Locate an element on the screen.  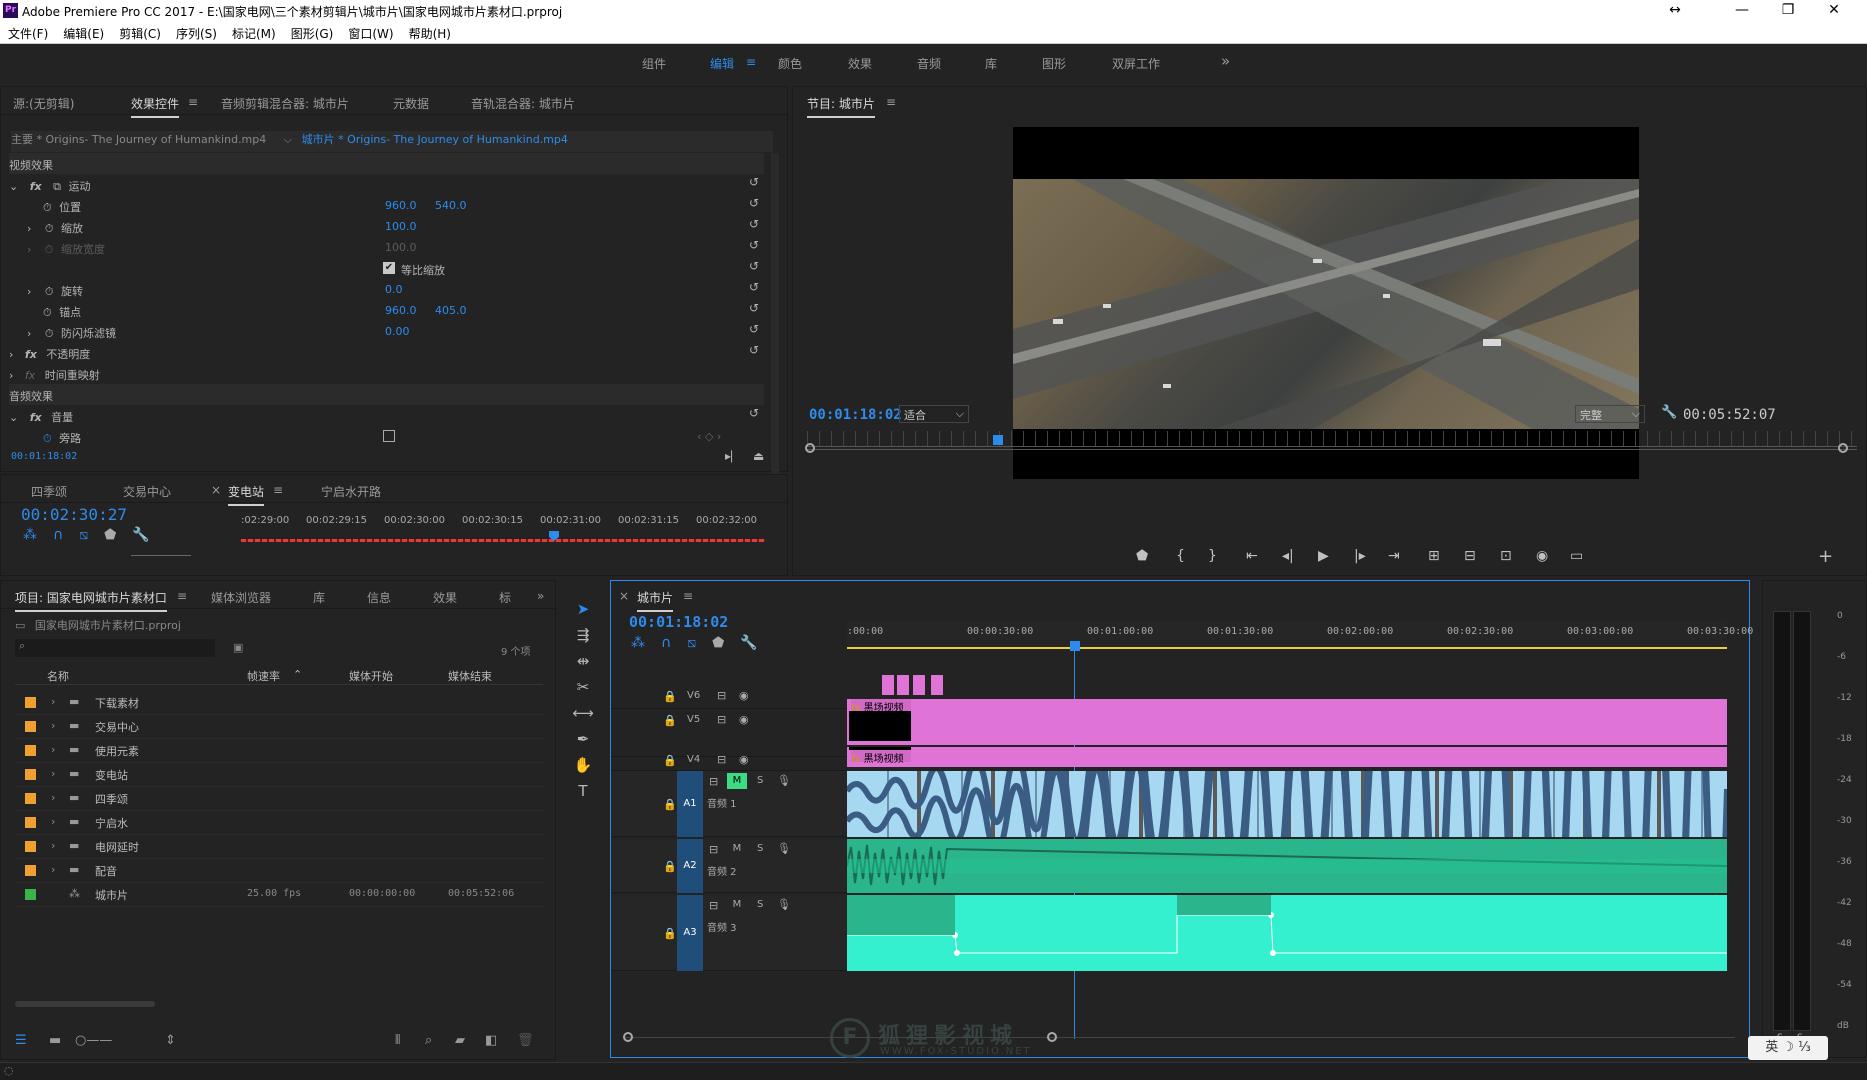
sequence-item: ⁂ 城市片 25.00 fps 00:00:00:00 00:05:52:06 is located at coordinates (279, 895).